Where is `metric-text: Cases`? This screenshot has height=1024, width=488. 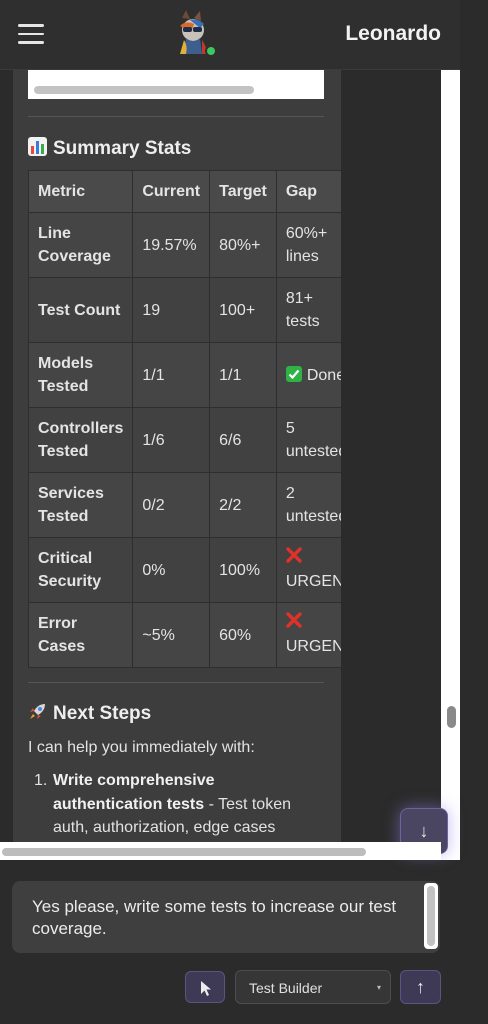
metric-text: Cases is located at coordinates (62, 646).